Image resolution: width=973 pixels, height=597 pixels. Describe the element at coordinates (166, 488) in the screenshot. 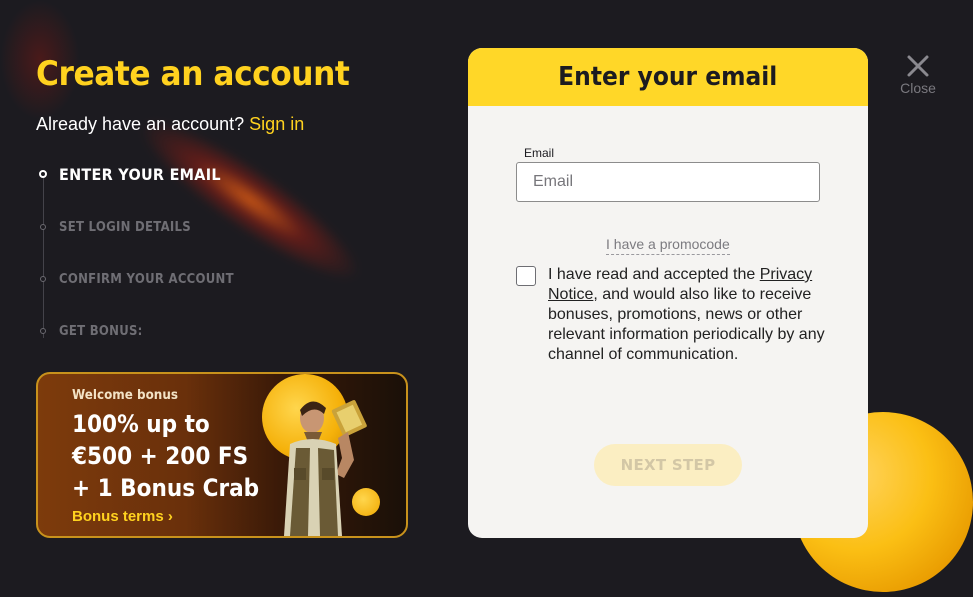

I see `bonus-offer-line: + 1 Bonus Crab` at that location.